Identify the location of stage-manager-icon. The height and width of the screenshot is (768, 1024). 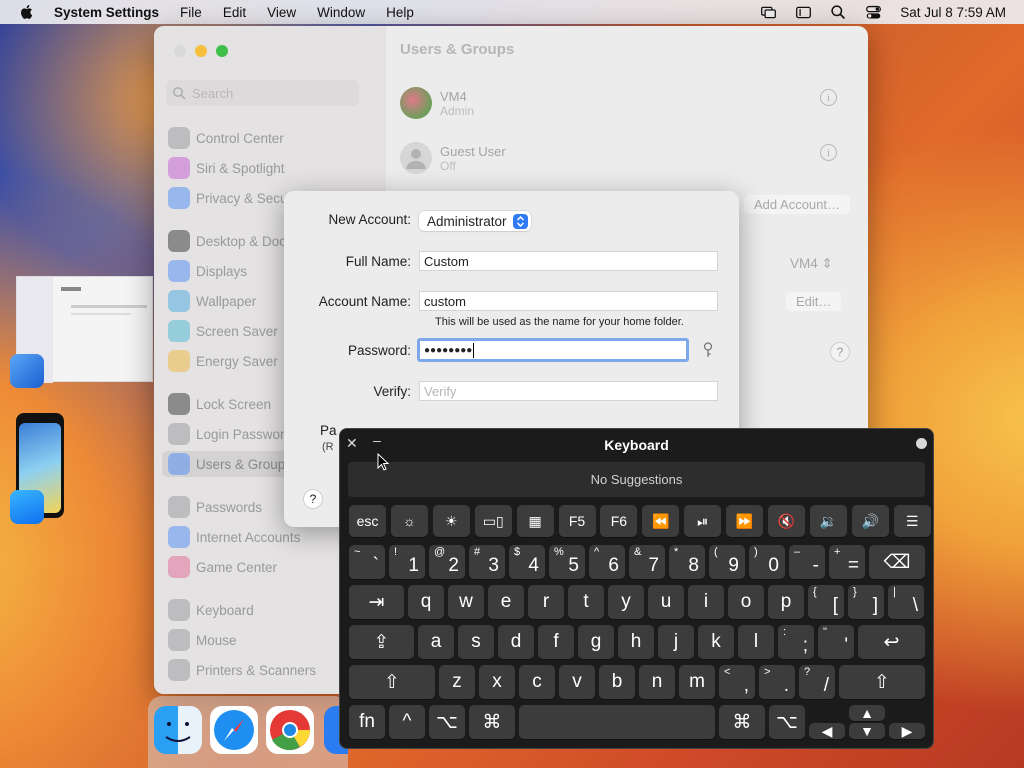
(803, 12).